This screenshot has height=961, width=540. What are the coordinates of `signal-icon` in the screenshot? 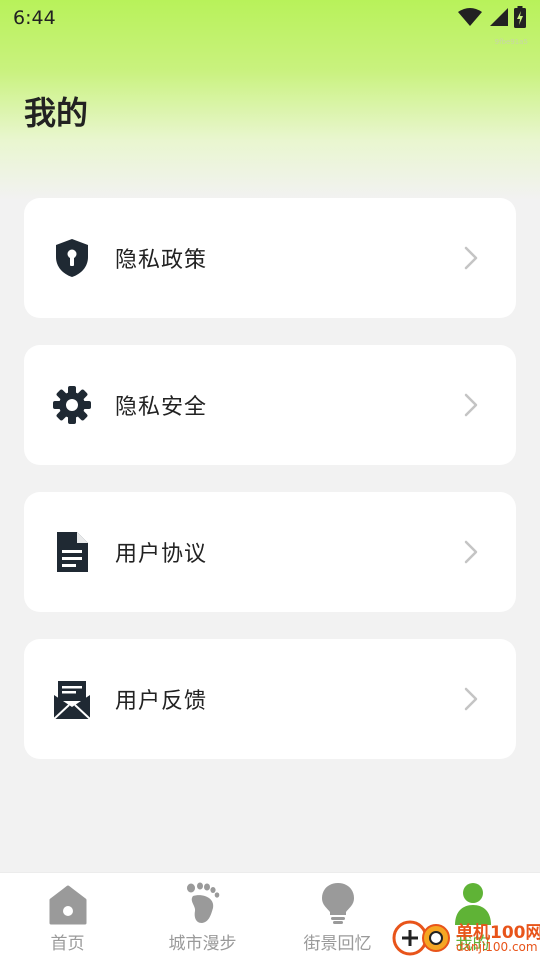 It's located at (499, 17).